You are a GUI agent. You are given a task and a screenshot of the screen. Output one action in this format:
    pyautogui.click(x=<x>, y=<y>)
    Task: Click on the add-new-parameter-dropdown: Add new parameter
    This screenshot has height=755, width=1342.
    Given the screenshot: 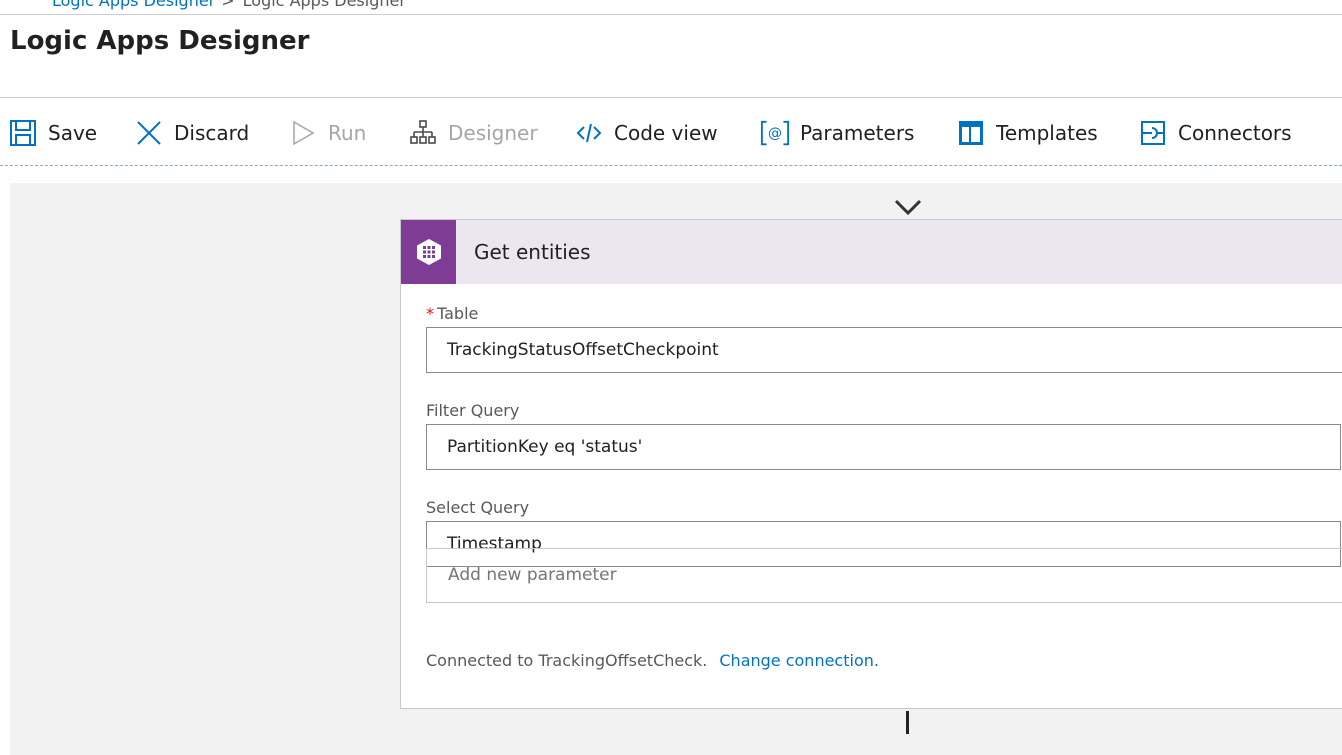 What is the action you would take?
    pyautogui.click(x=884, y=575)
    